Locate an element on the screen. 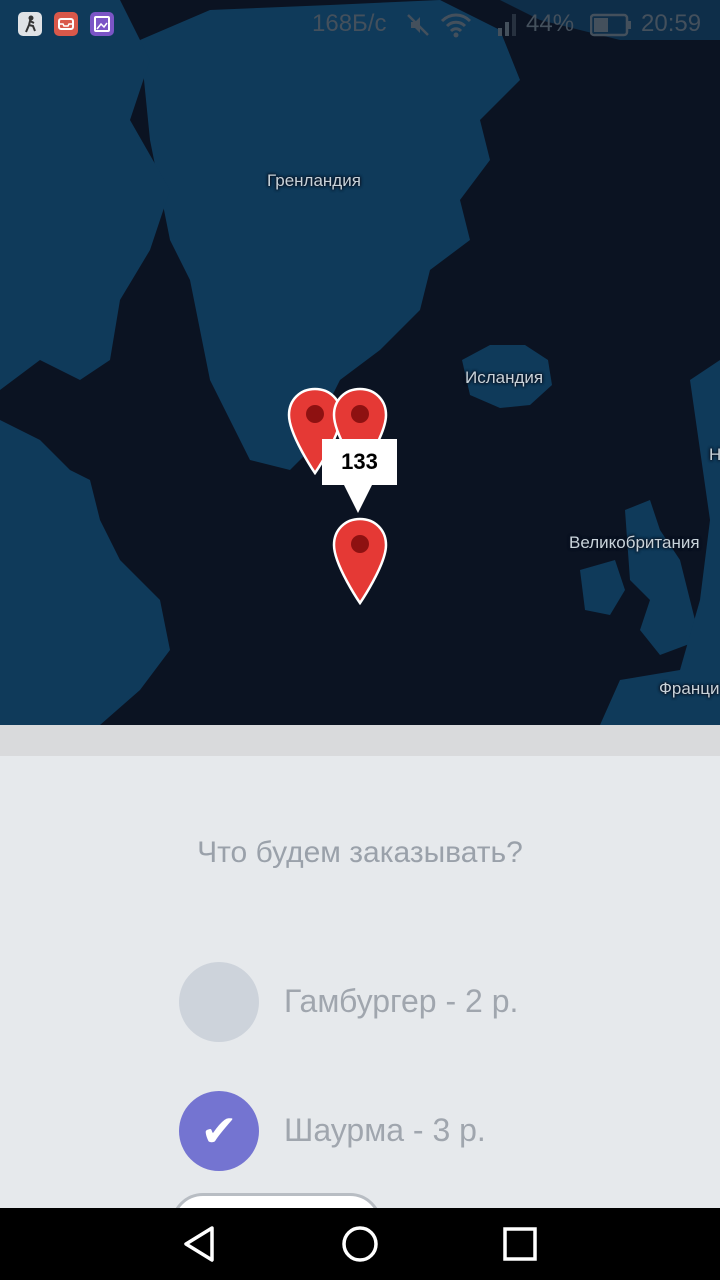  option-shawarma: ✔ Шаурма - 3 р. is located at coordinates (409, 1131).